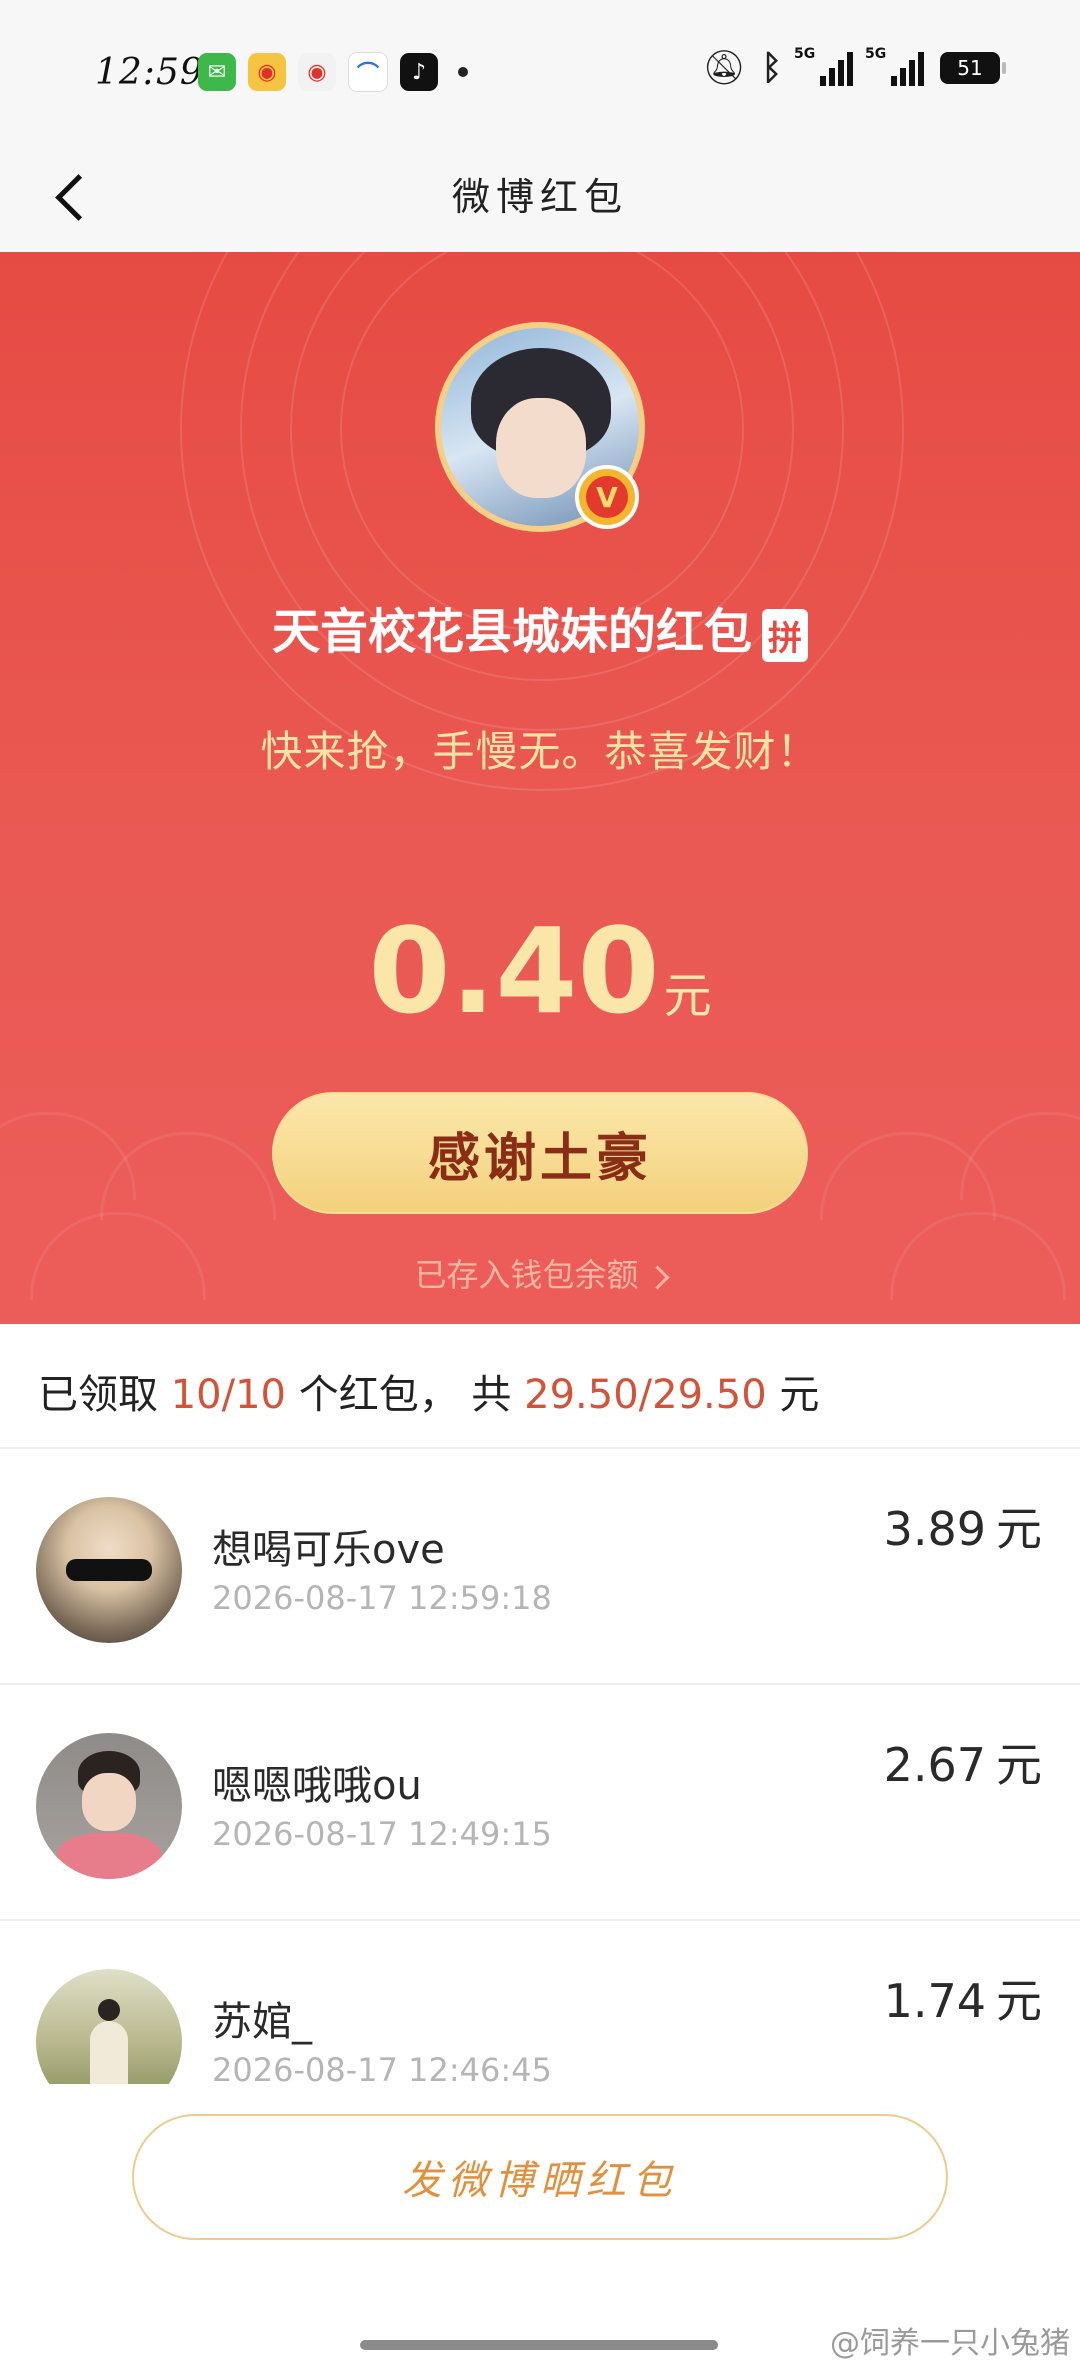 This screenshot has width=1080, height=2373. Describe the element at coordinates (368, 72) in the screenshot. I see `taobao-icon: ⌒` at that location.